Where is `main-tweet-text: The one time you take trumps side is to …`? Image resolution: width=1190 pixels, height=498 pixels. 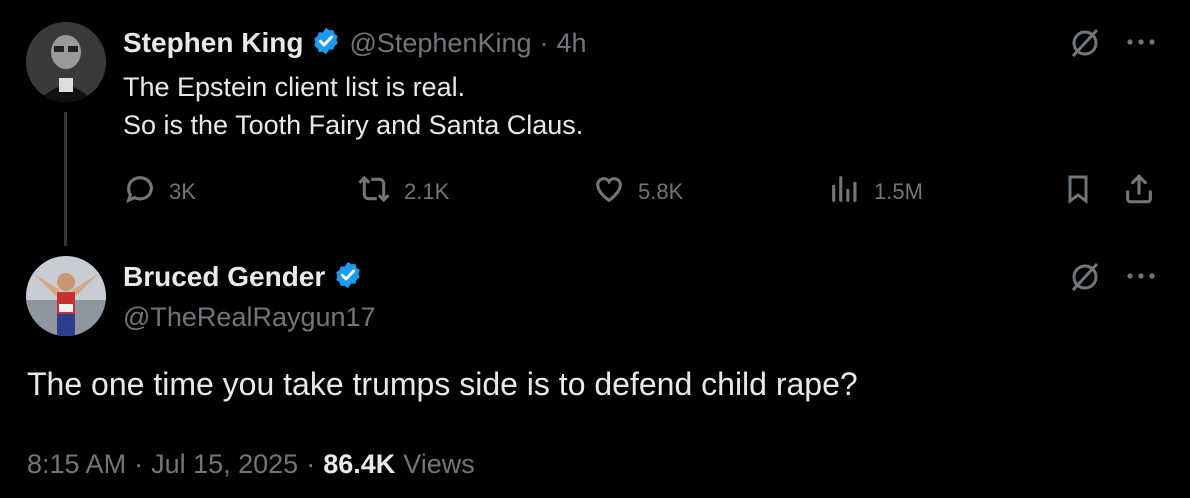 main-tweet-text: The one time you take trumps side is to … is located at coordinates (442, 384).